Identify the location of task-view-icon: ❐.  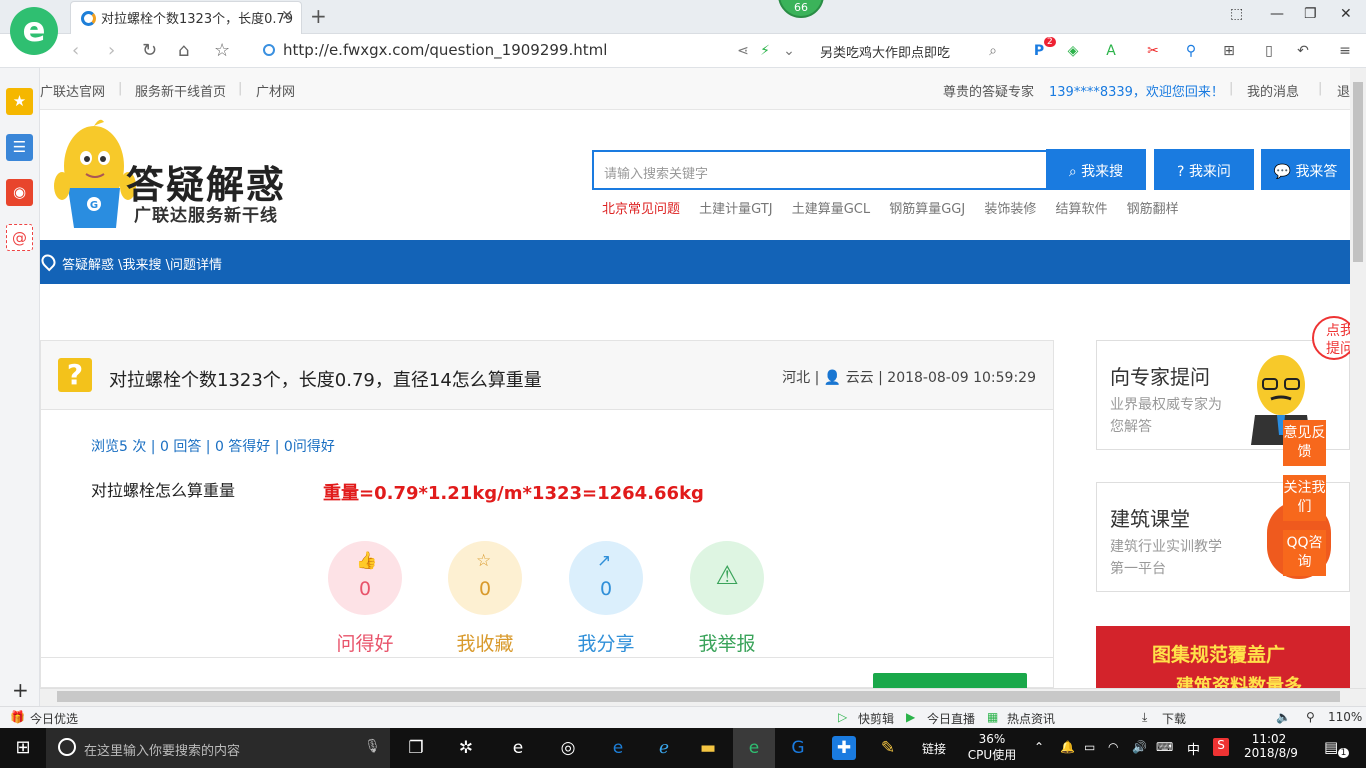
(416, 748).